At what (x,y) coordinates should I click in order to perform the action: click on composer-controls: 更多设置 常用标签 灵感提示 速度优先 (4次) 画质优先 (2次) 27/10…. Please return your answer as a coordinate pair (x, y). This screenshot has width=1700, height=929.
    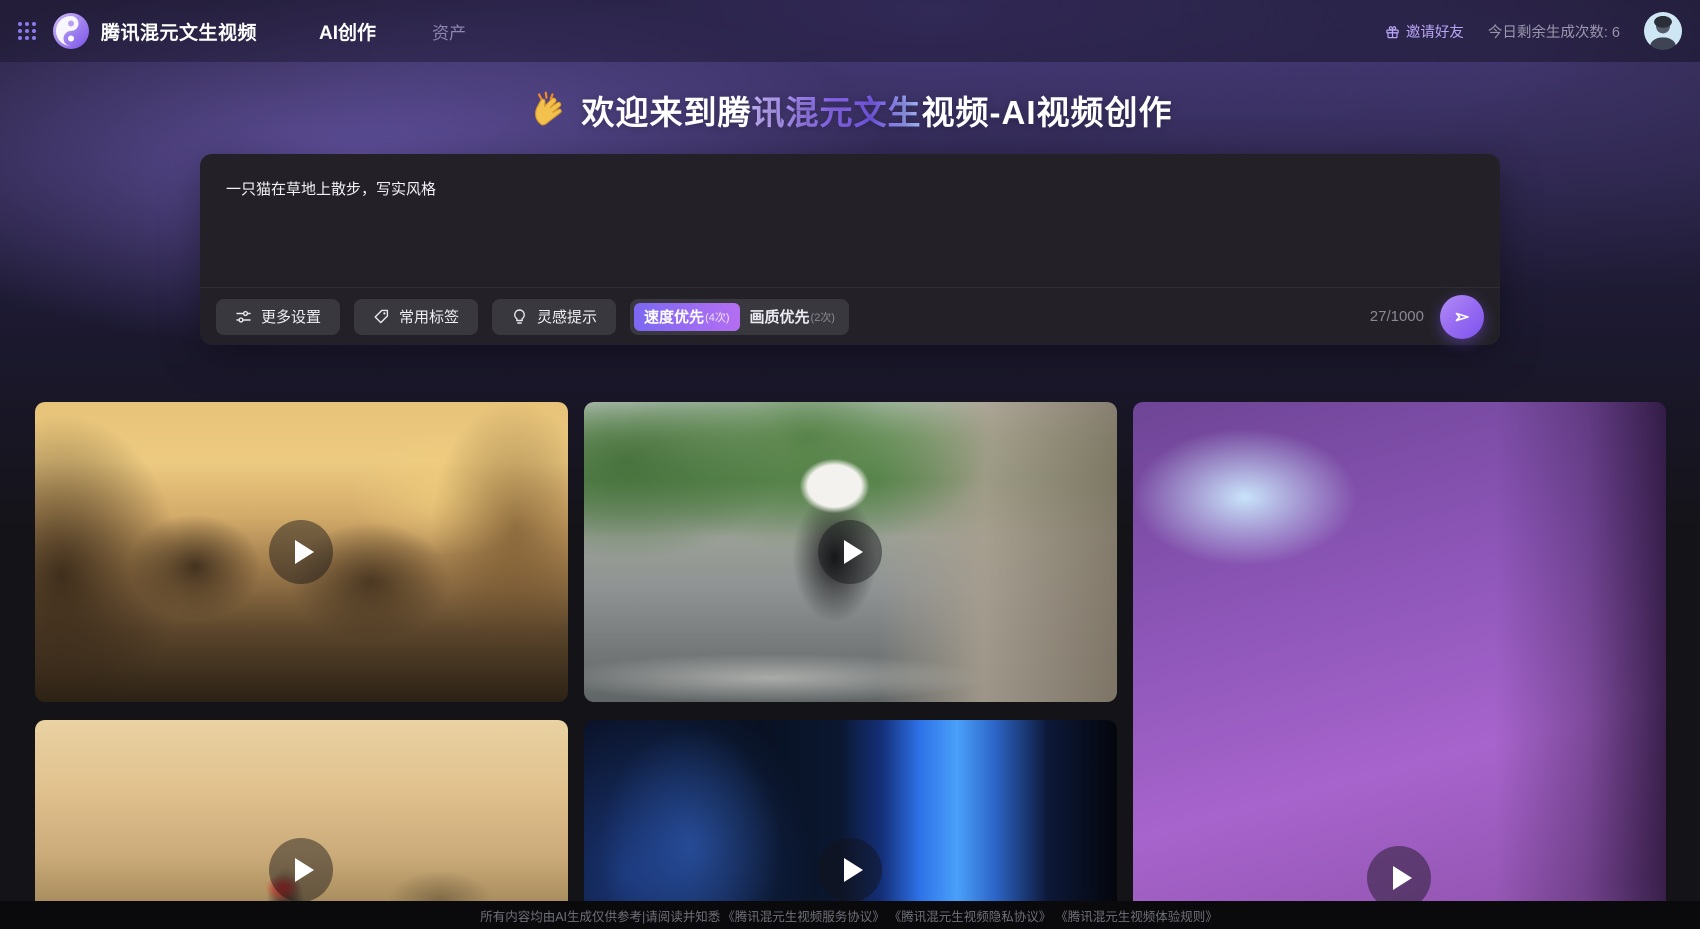
    Looking at the image, I should click on (850, 316).